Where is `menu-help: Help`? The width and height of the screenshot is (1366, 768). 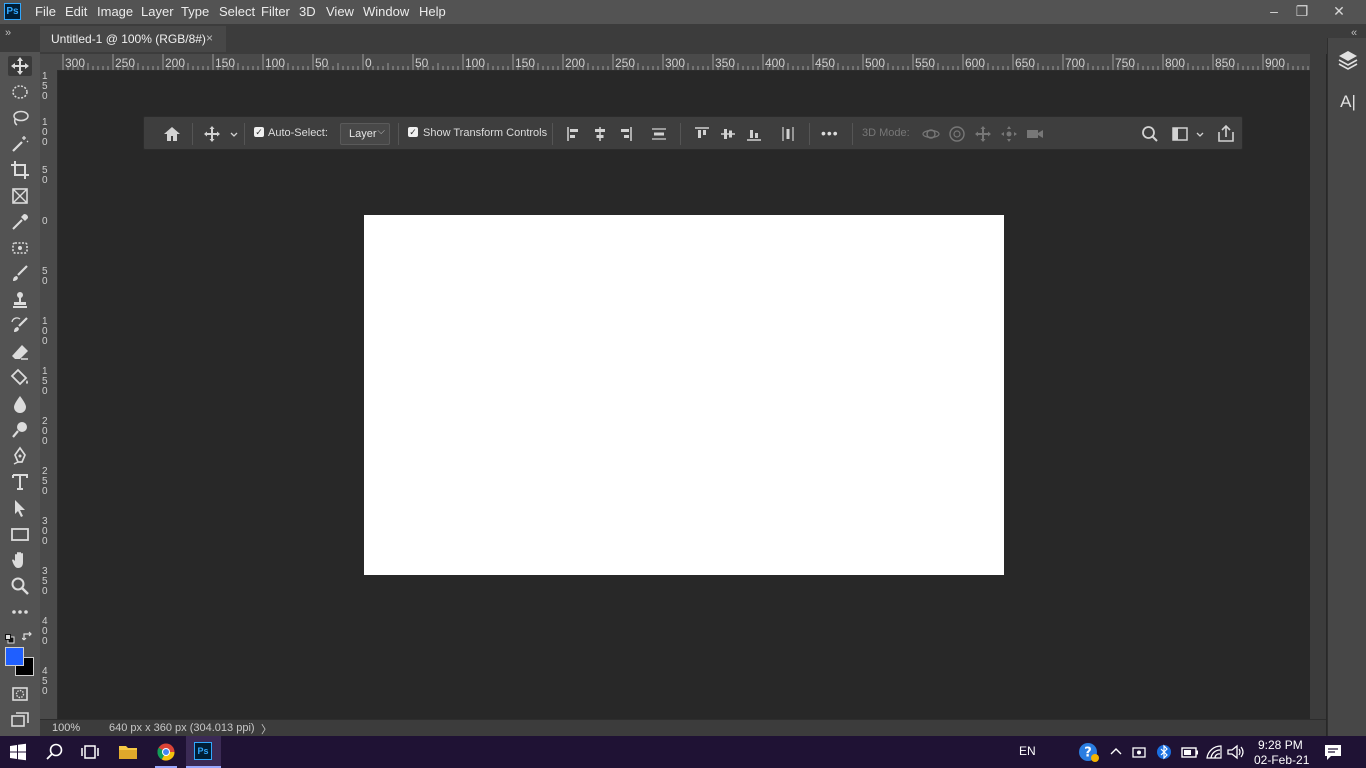 menu-help: Help is located at coordinates (432, 11).